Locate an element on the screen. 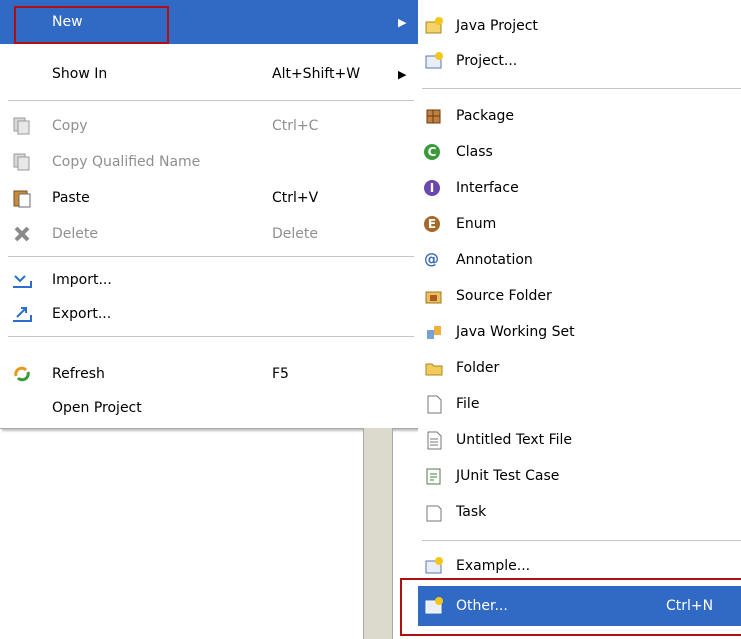 The height and width of the screenshot is (639, 741). delete-icon is located at coordinates (22, 234).